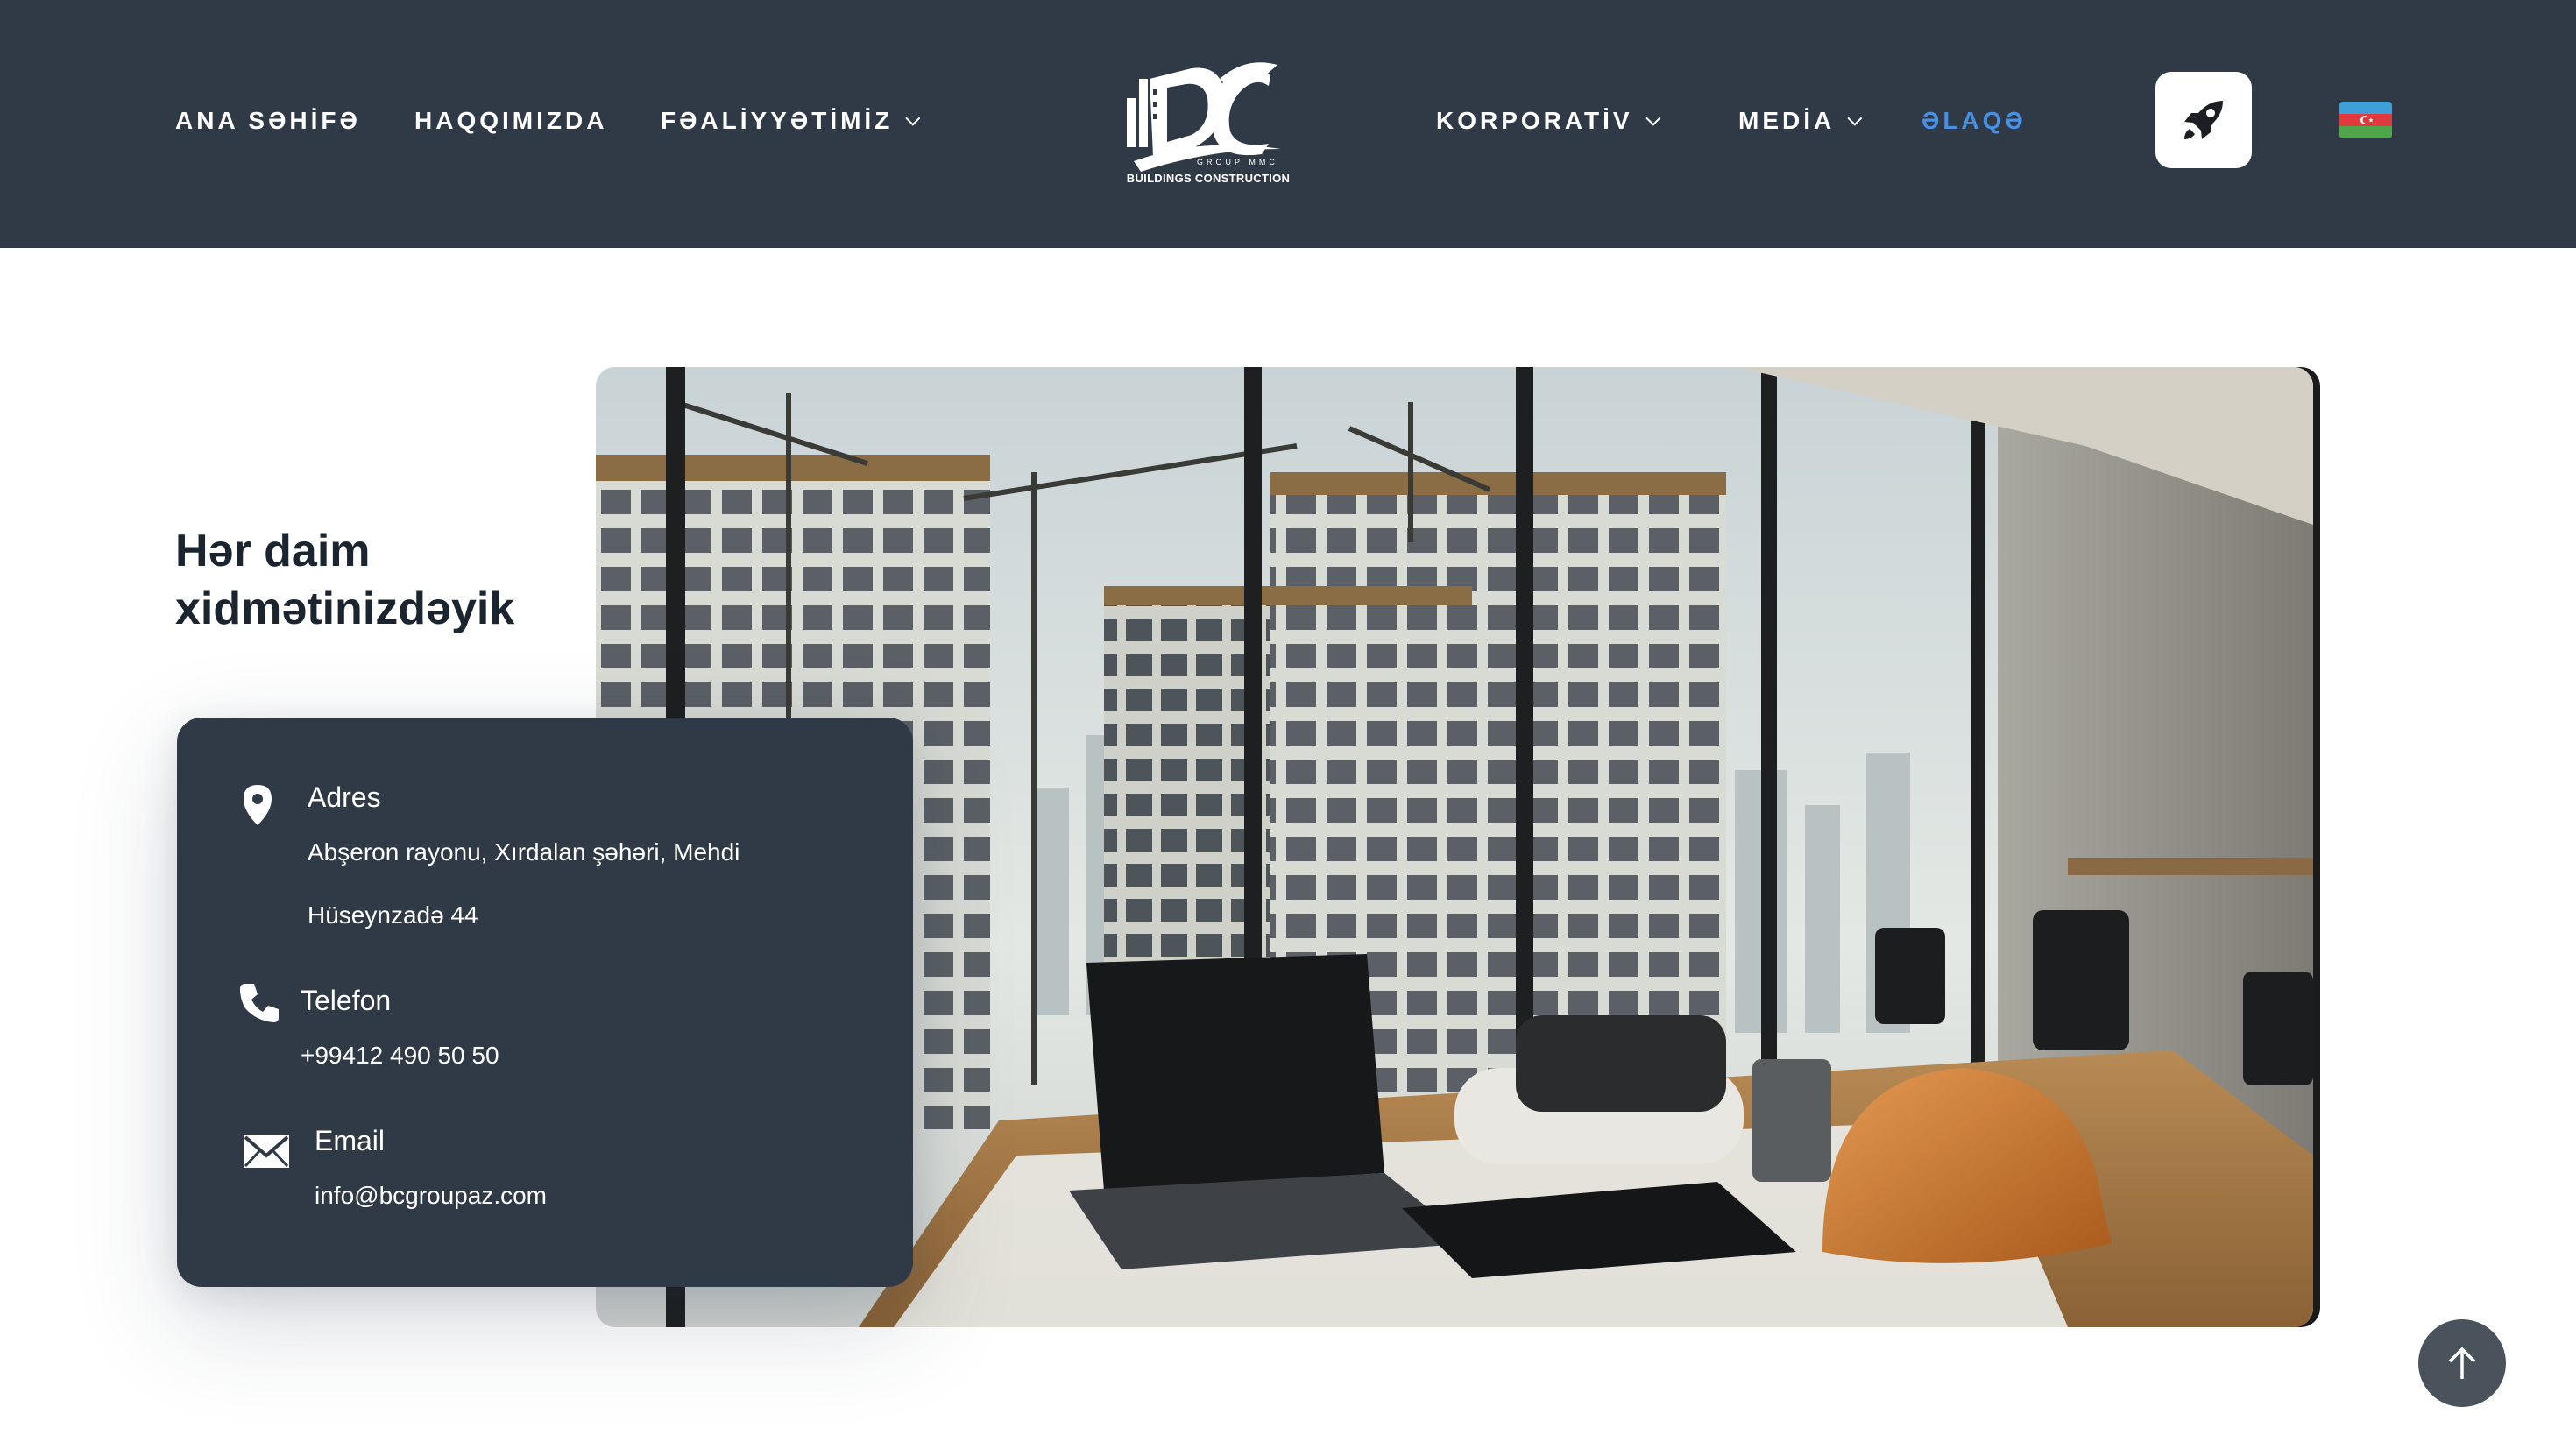 The image size is (2576, 1435). Describe the element at coordinates (1787, 120) in the screenshot. I see `nav-media-label: MEDİA` at that location.